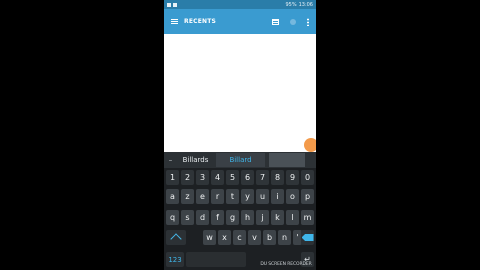 The height and width of the screenshot is (270, 480). Describe the element at coordinates (217, 196) in the screenshot. I see `key: r` at that location.